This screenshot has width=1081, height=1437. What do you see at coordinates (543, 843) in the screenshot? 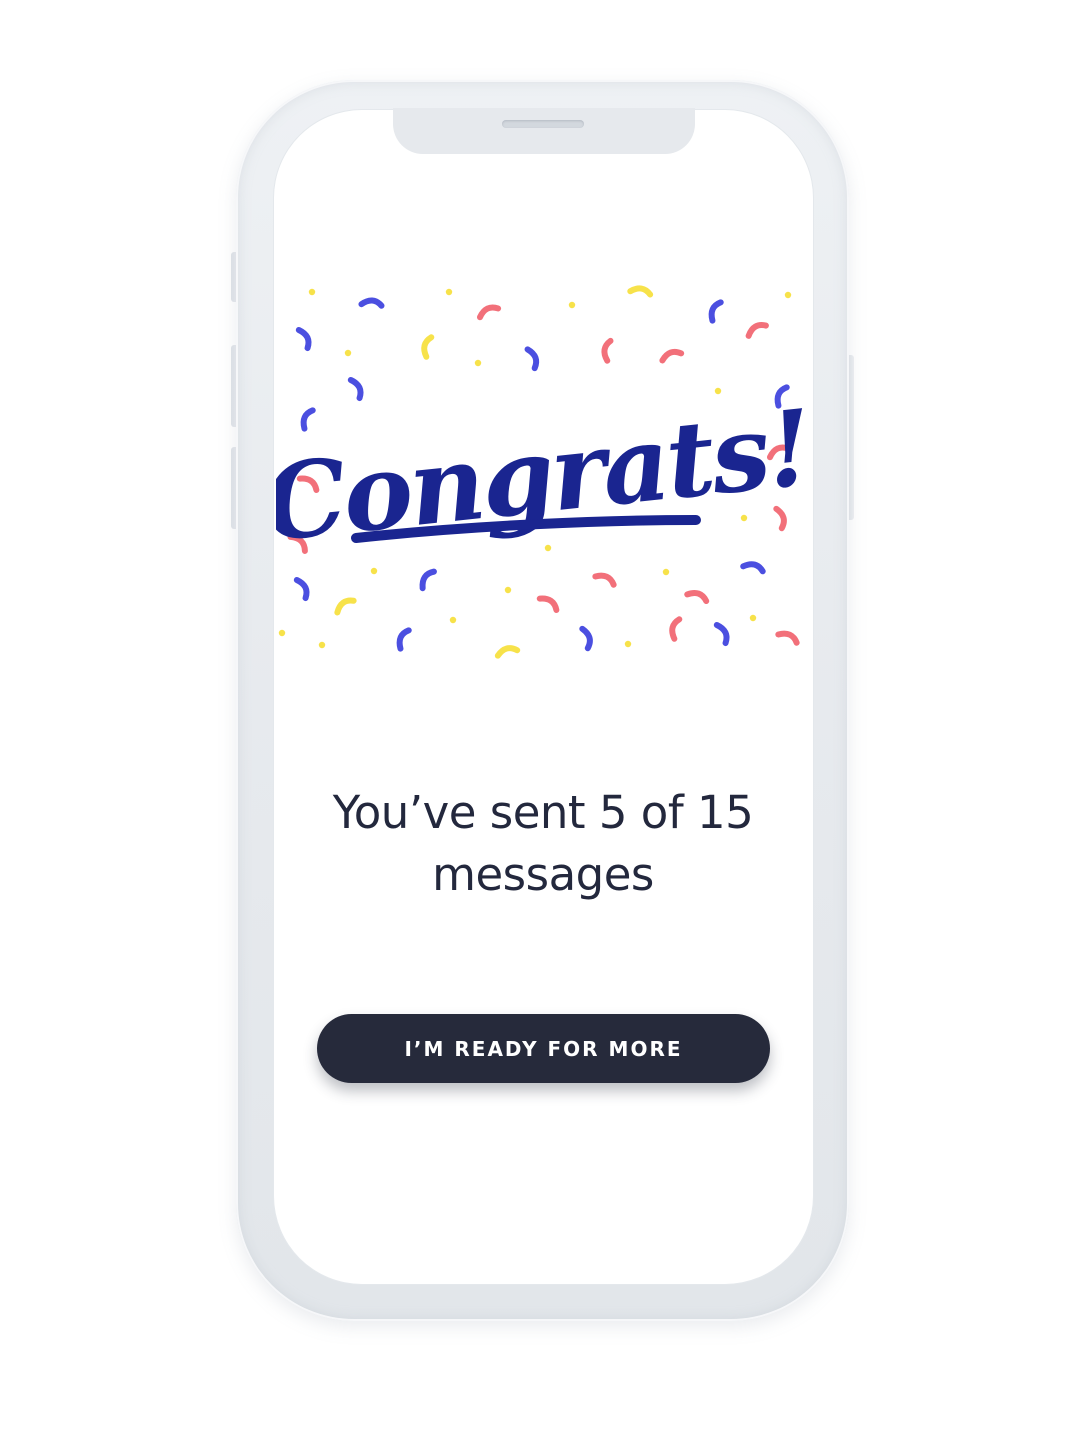
I see `progress-message: You’ve sent 5 of 15 messages` at bounding box center [543, 843].